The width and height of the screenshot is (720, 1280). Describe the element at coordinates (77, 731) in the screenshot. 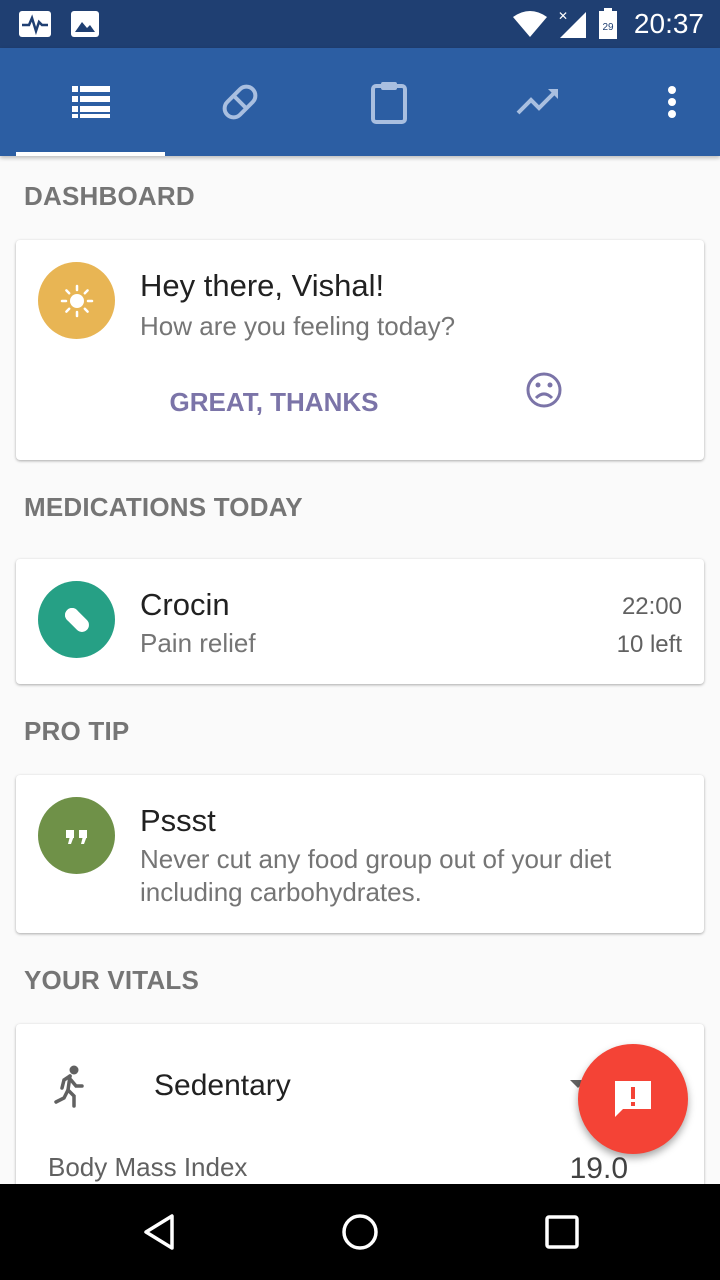

I see `section-title-pro-tip: PRO TIP` at that location.